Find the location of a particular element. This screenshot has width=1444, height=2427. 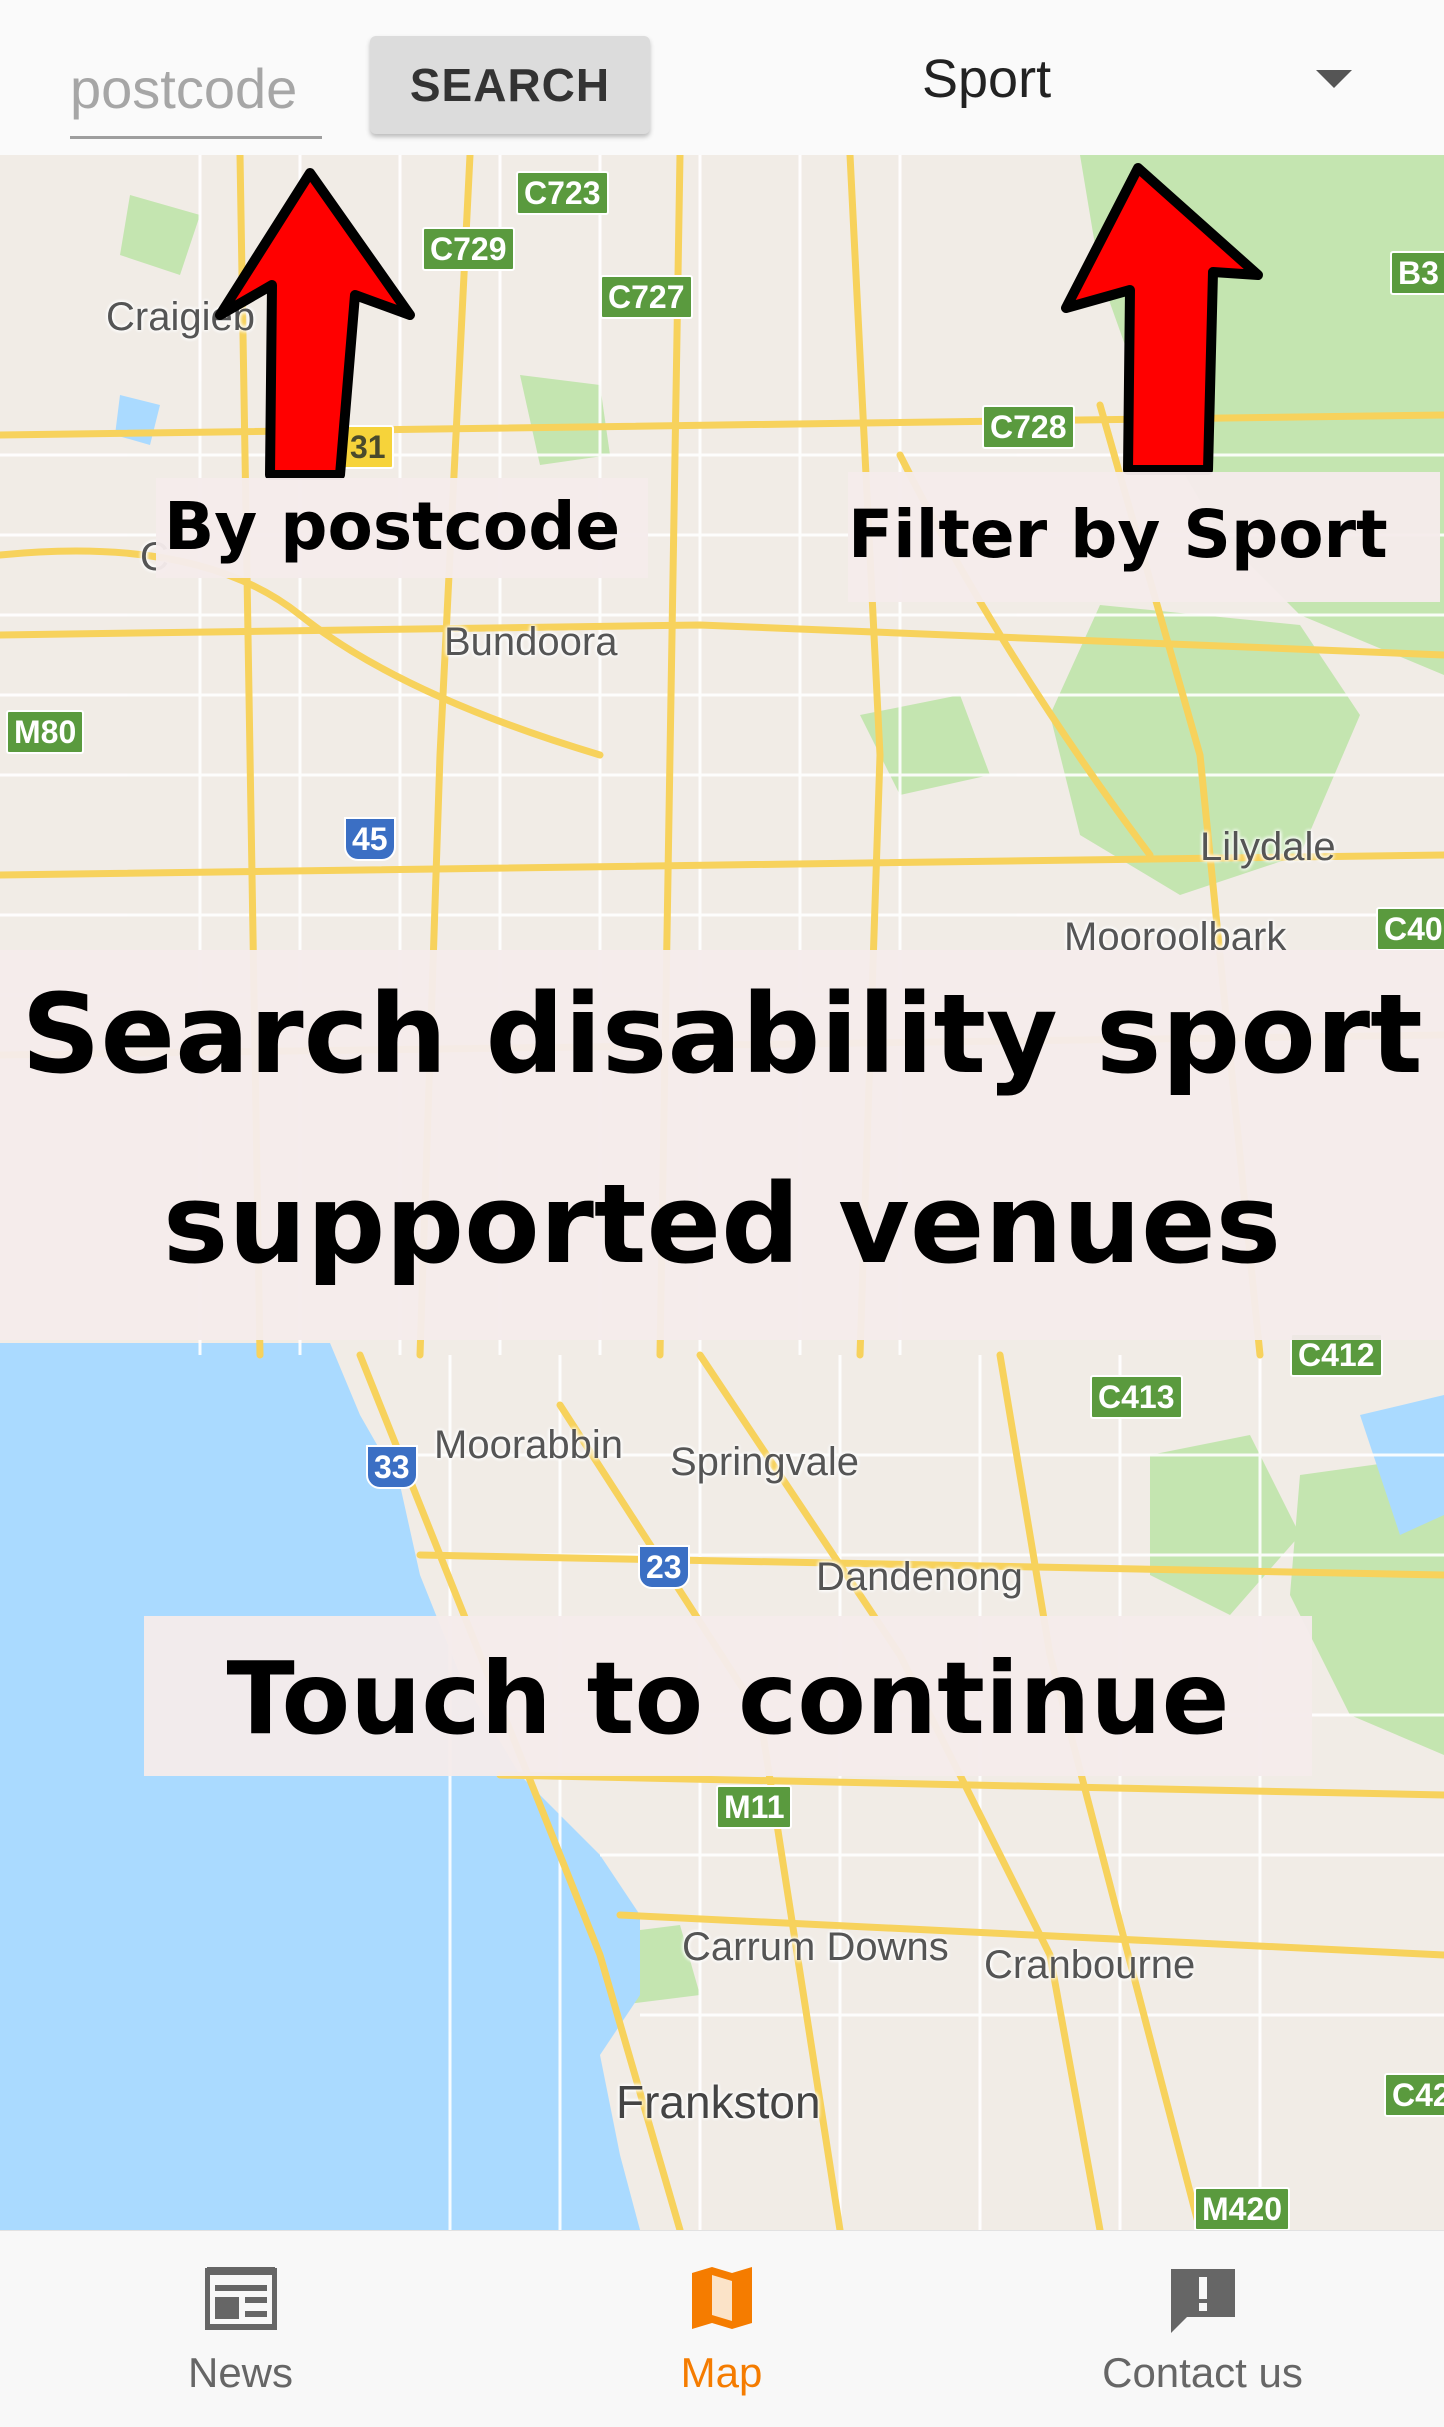

nav-item-news: News is located at coordinates (240, 2329).